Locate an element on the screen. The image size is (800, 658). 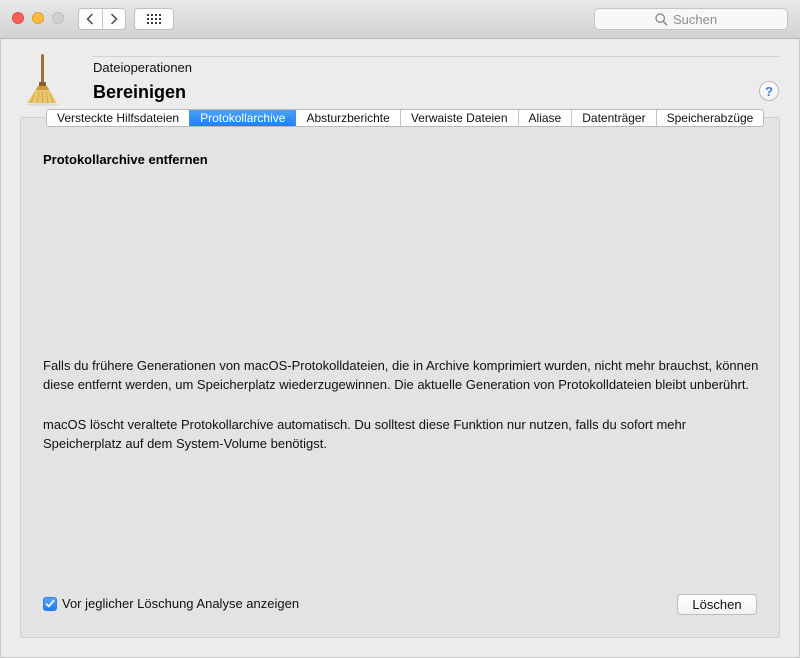
tab-protokollarchive: Protokollarchive is located at coordinates (242, 118).